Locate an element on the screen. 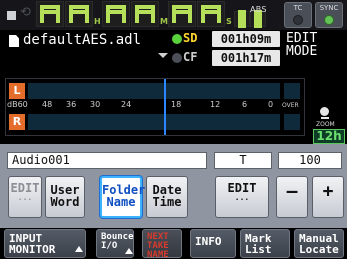  input-monitor-button: INPUT MONITOR is located at coordinates (45, 243).